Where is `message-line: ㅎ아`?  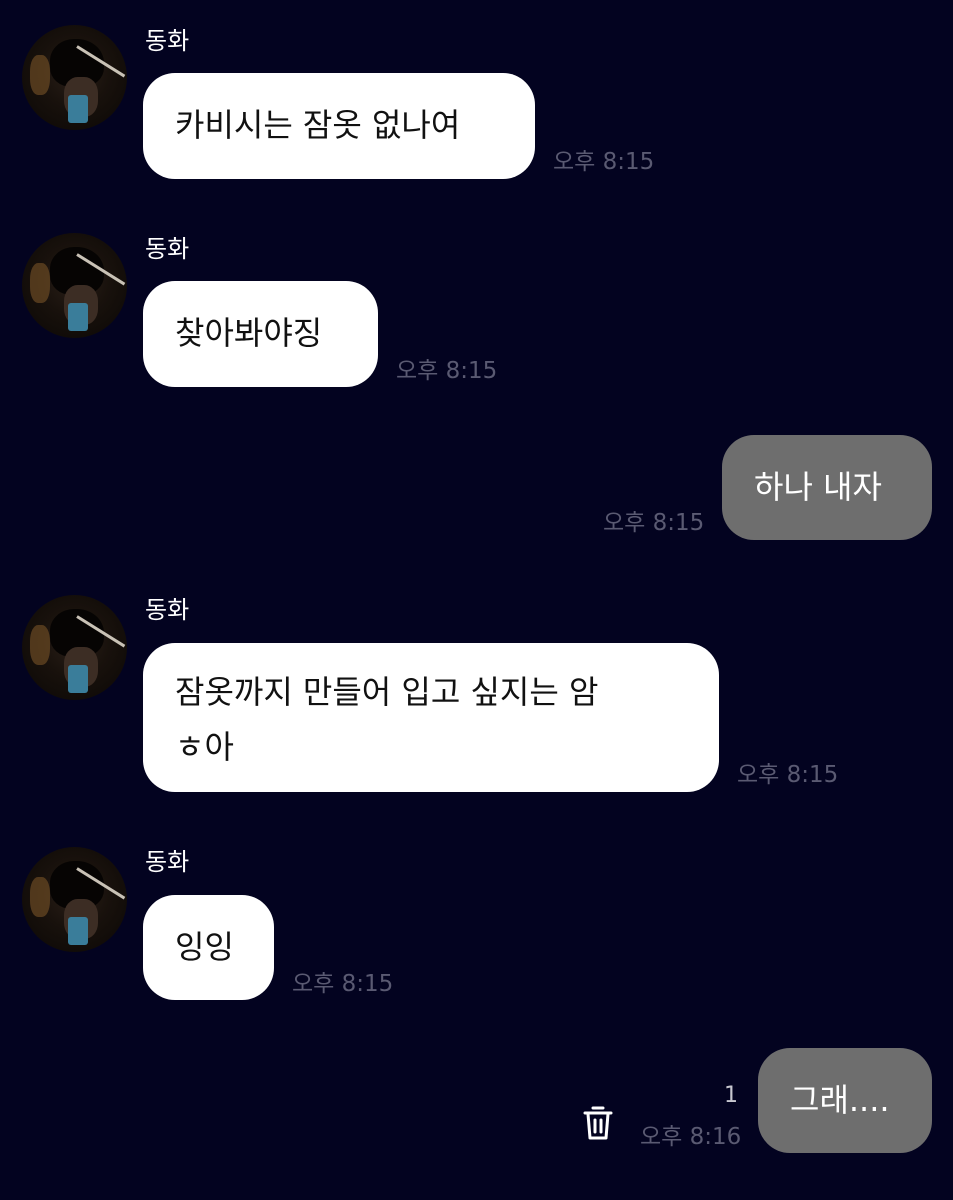
message-line: ㅎ아 is located at coordinates (204, 747).